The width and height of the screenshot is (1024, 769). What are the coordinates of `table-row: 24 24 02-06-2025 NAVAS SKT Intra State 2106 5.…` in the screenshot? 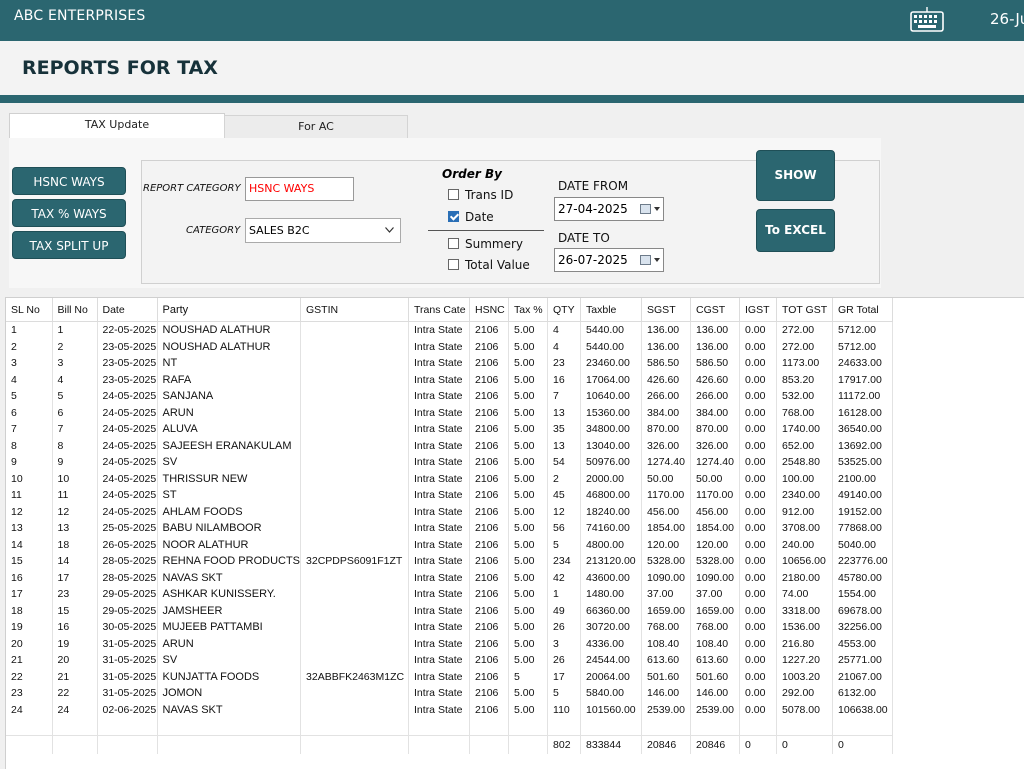 It's located at (450, 709).